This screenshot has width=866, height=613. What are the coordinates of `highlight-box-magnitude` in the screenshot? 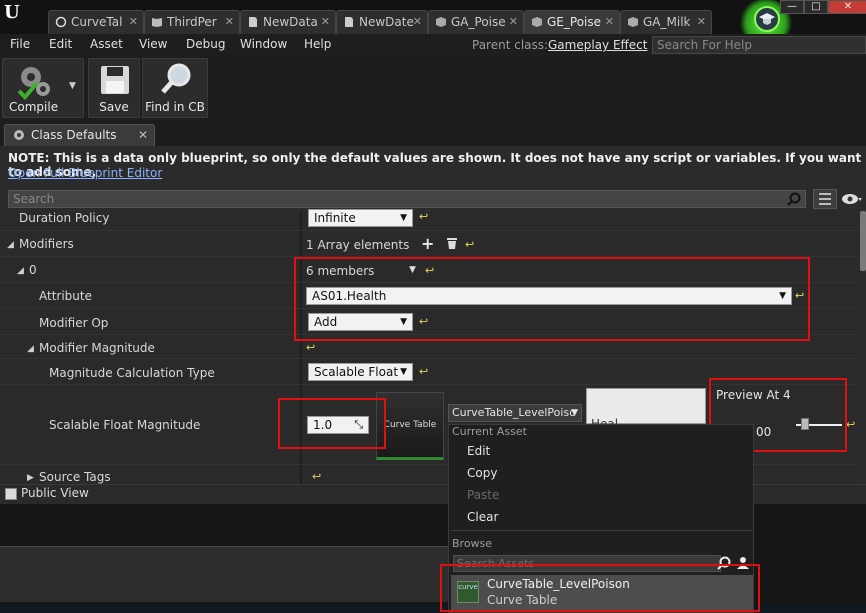 It's located at (332, 423).